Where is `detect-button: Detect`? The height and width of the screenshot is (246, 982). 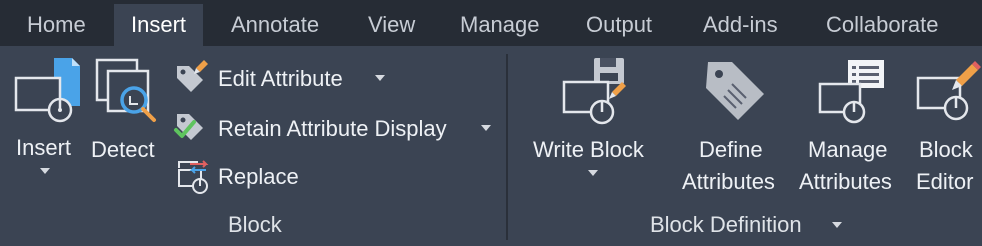 detect-button: Detect is located at coordinates (126, 107).